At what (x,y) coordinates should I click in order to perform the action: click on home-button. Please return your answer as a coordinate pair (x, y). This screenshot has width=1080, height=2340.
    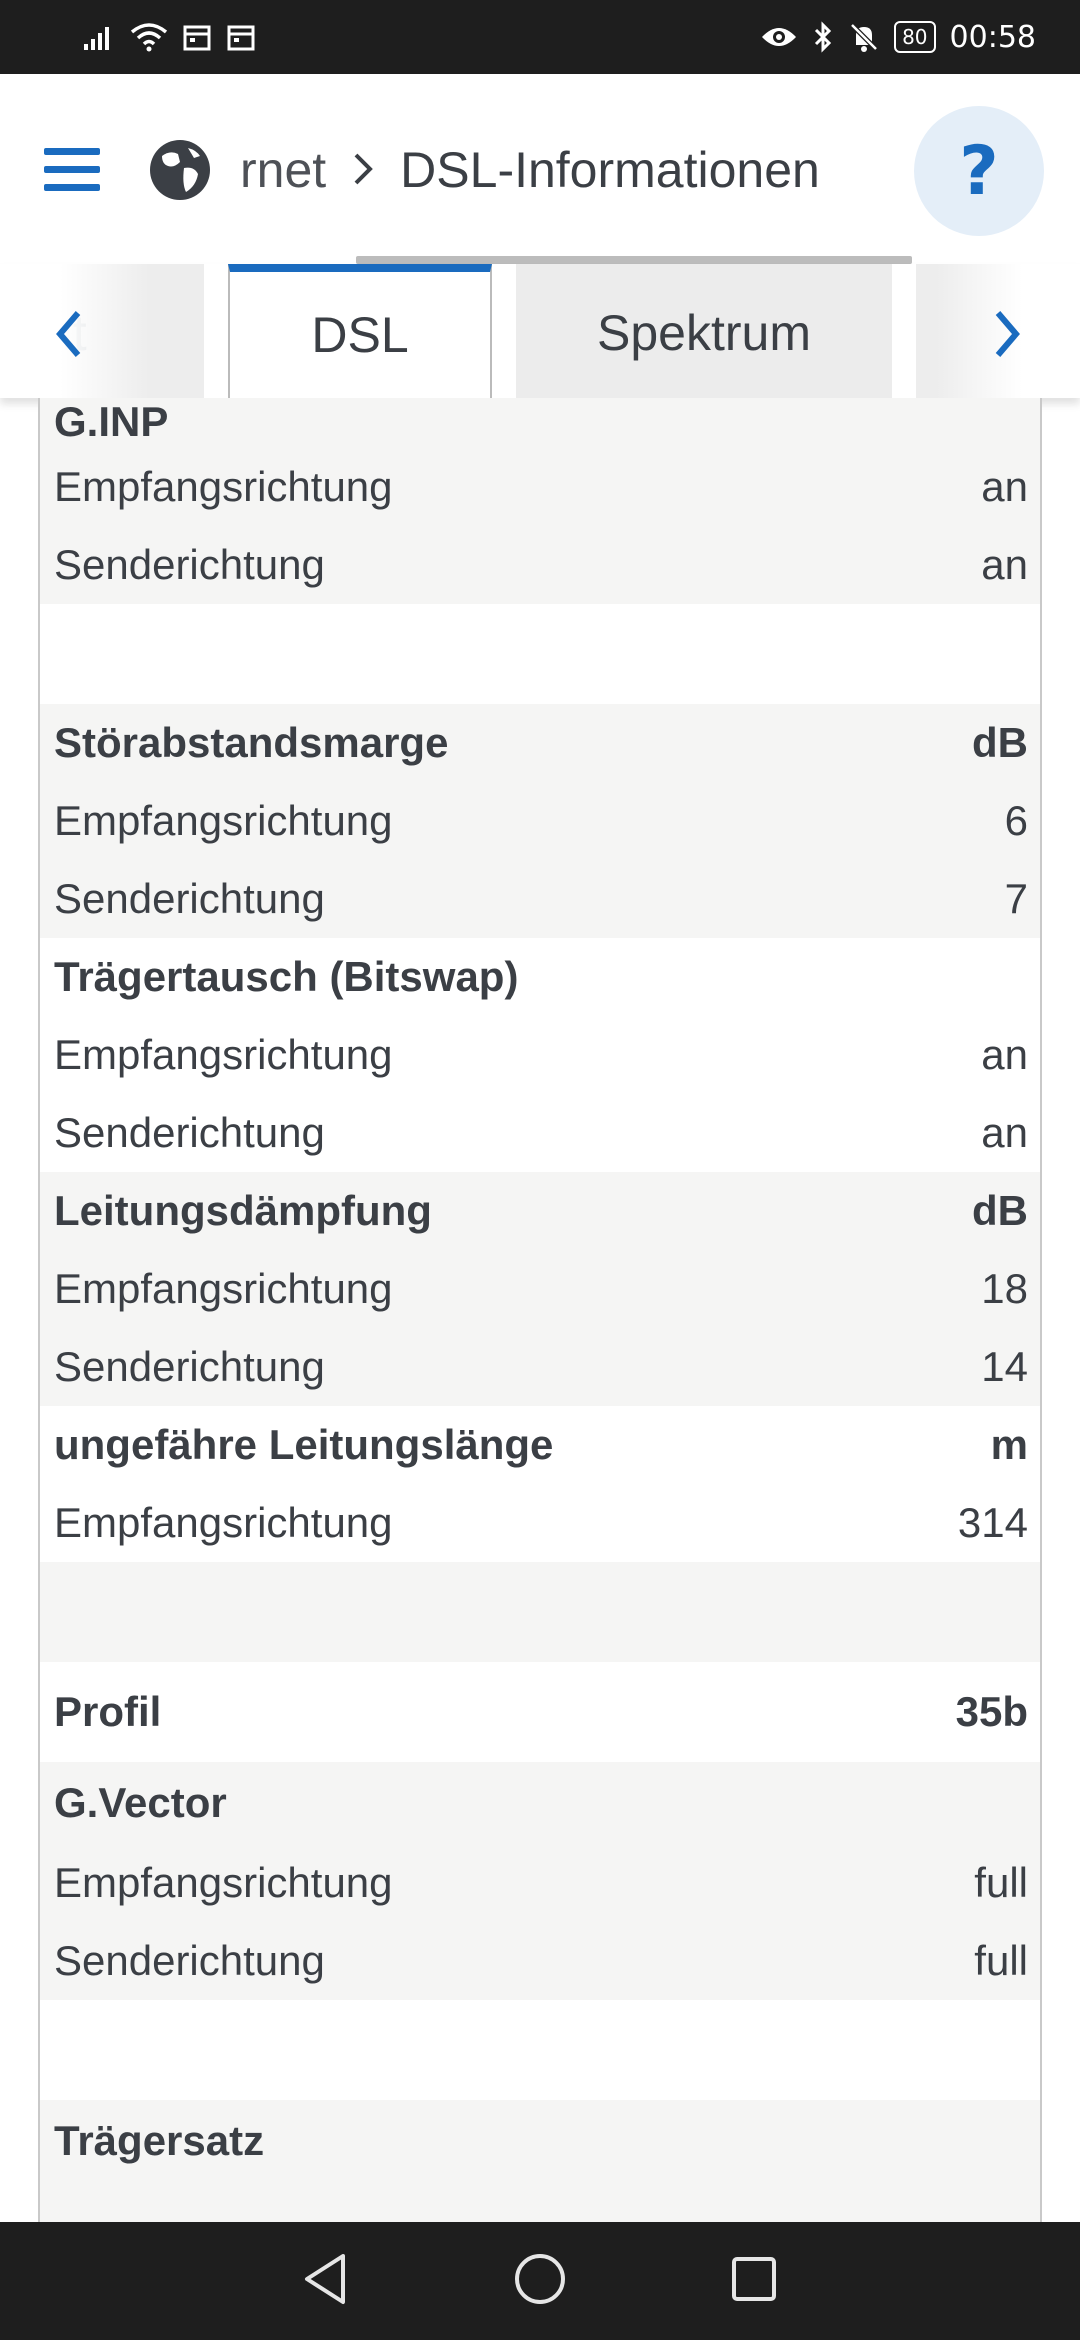
    Looking at the image, I should click on (540, 2281).